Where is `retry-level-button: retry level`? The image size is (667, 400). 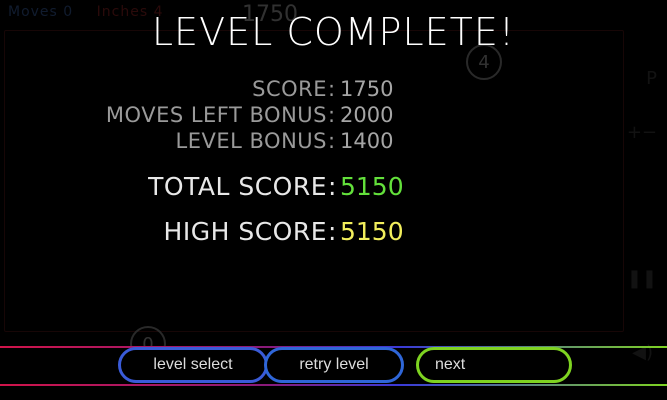
retry-level-button: retry level is located at coordinates (334, 365).